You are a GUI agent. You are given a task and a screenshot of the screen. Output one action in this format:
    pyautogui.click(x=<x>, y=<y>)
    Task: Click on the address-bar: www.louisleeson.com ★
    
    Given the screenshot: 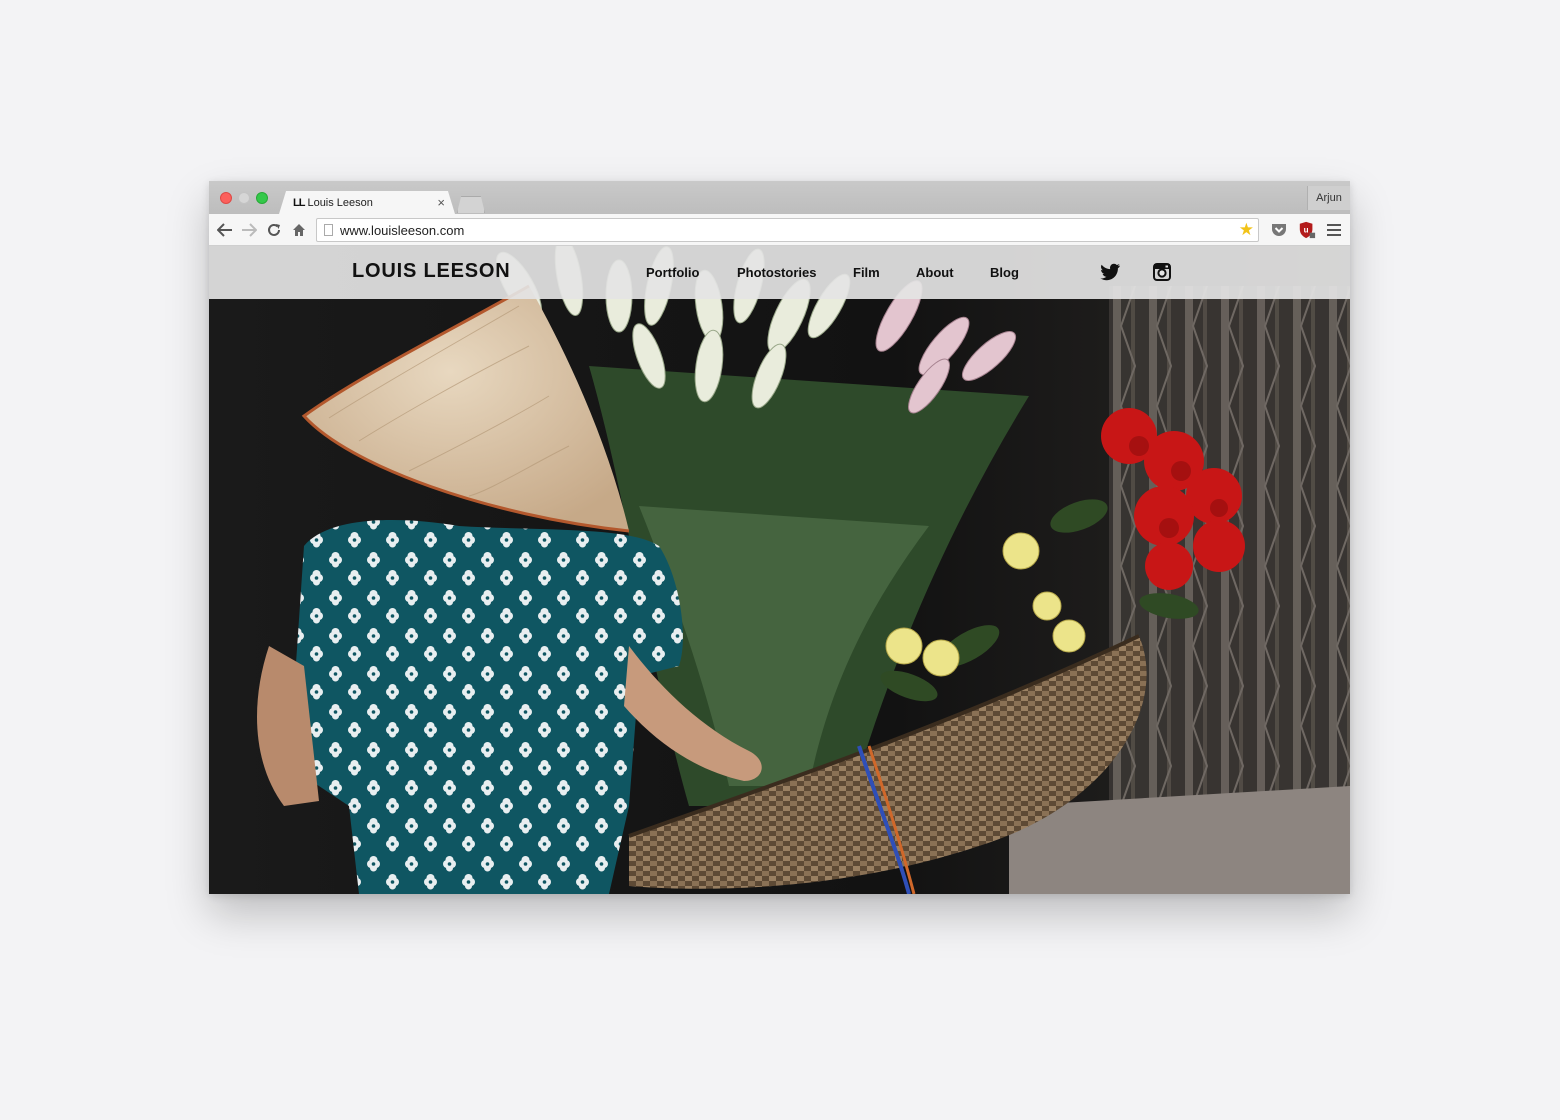 What is the action you would take?
    pyautogui.click(x=787, y=230)
    